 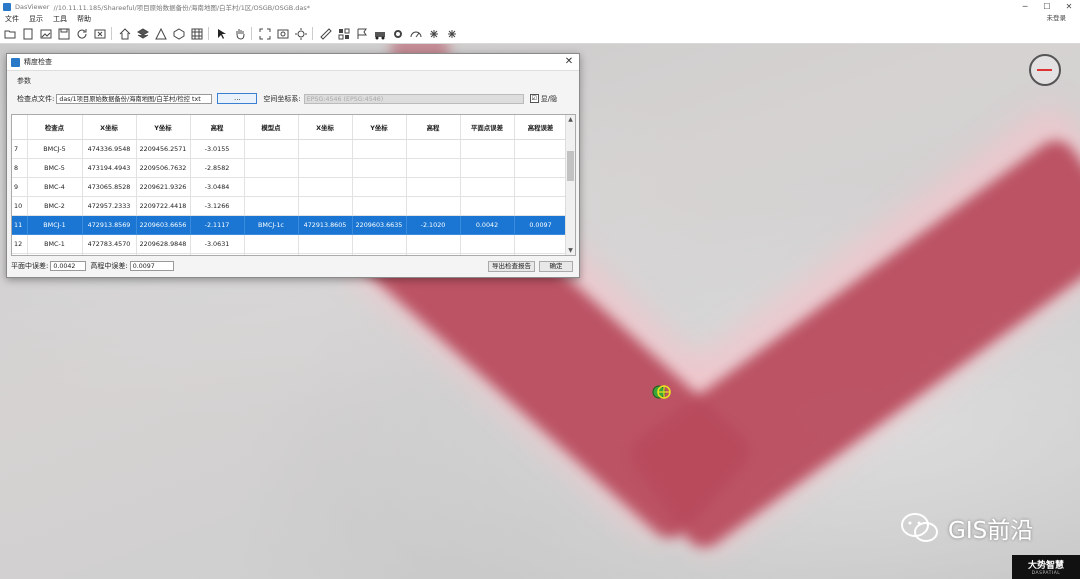 What do you see at coordinates (163, 206) in the screenshot?
I see `table-cell: 2209722.4418` at bounding box center [163, 206].